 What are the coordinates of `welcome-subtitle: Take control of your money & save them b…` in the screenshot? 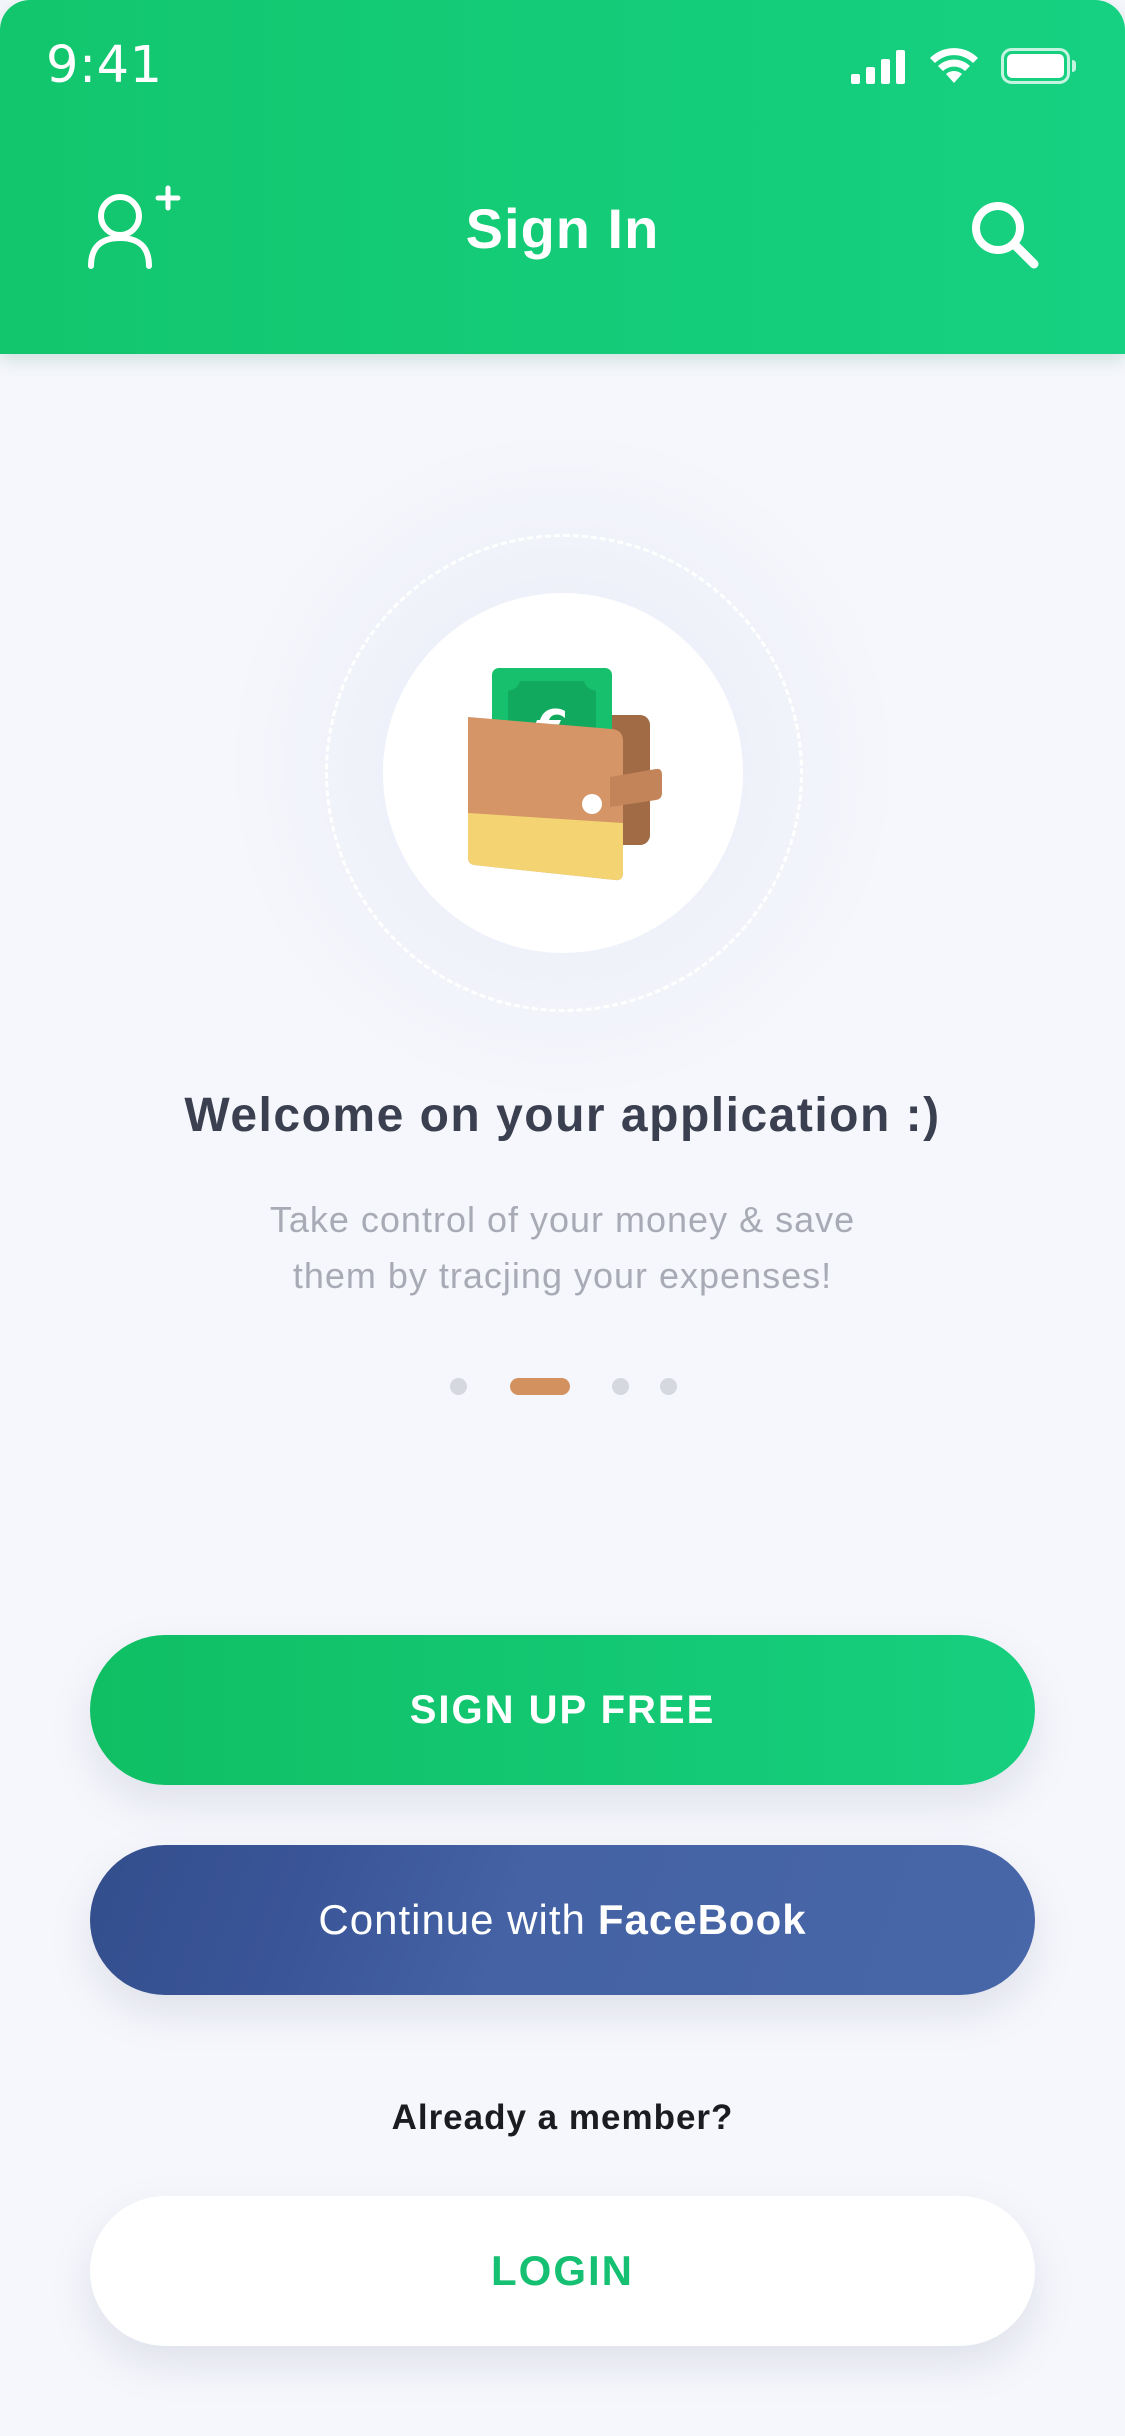 It's located at (562, 1248).